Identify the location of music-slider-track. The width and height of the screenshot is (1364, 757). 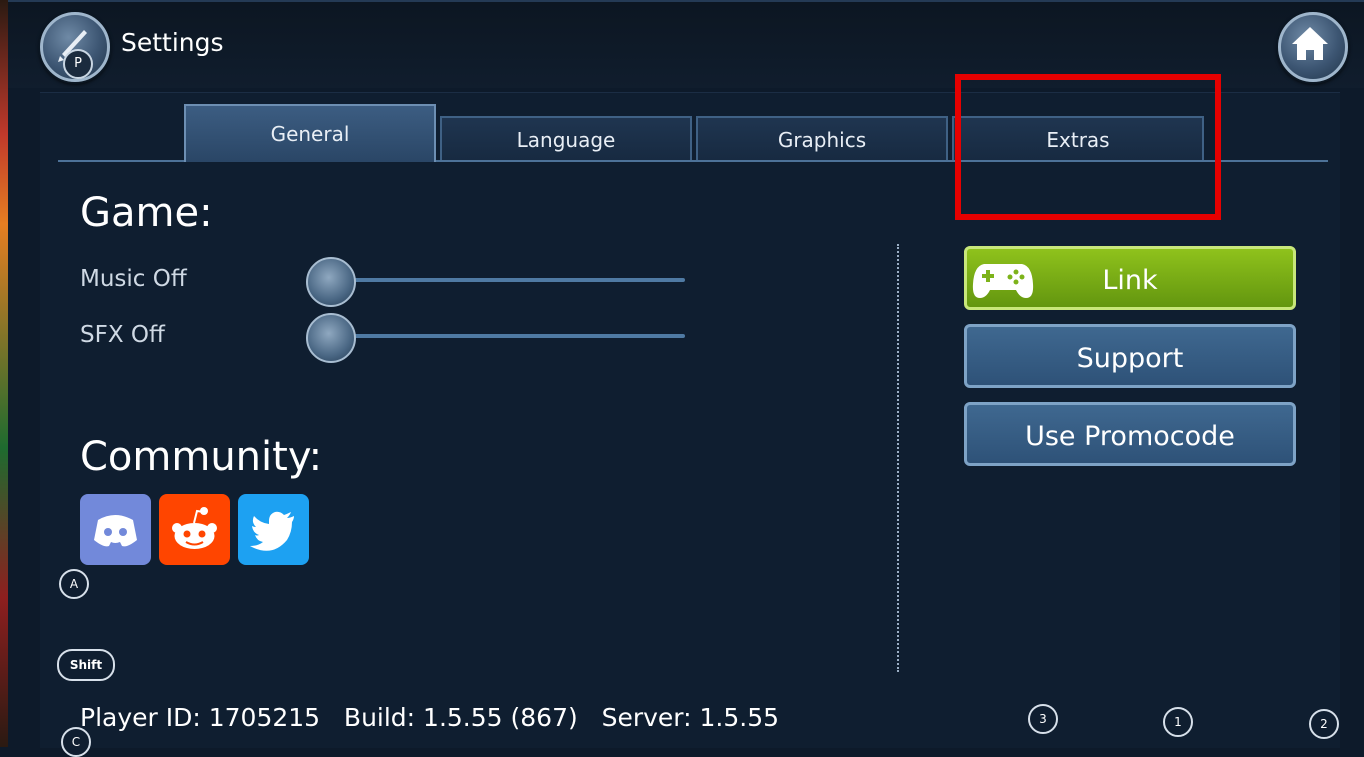
(512, 280).